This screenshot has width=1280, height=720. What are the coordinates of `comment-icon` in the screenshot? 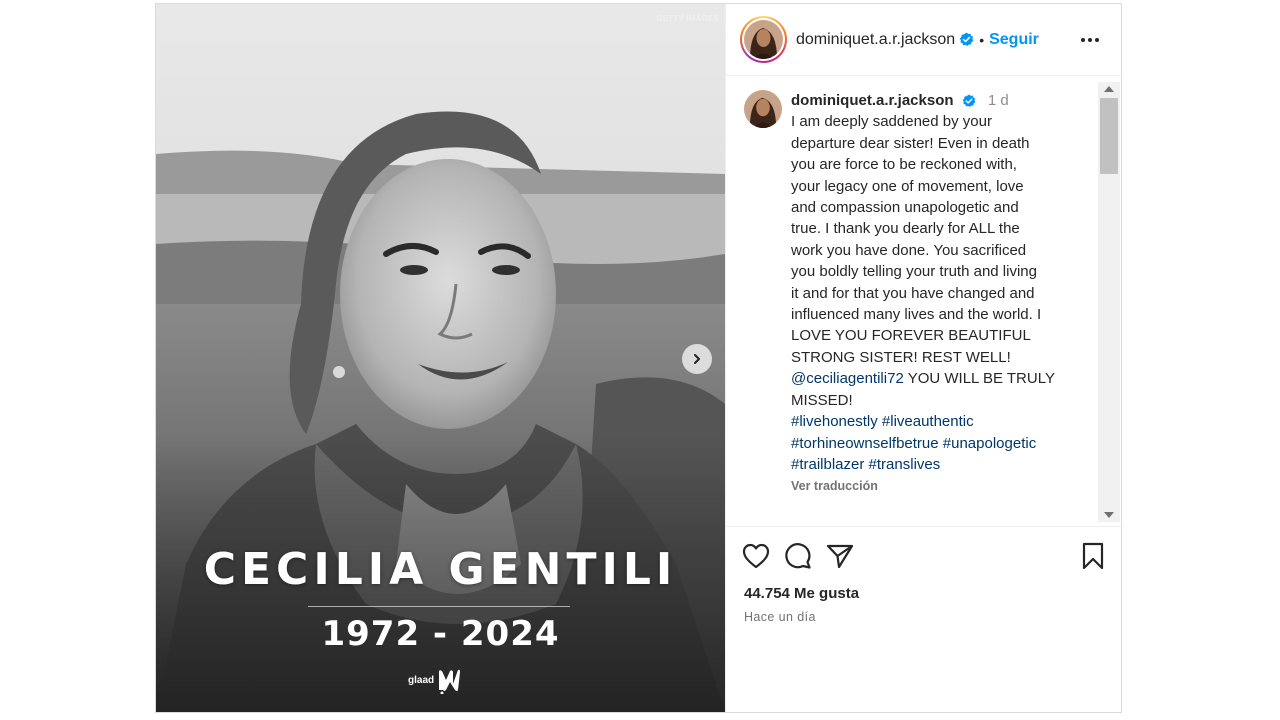 It's located at (798, 556).